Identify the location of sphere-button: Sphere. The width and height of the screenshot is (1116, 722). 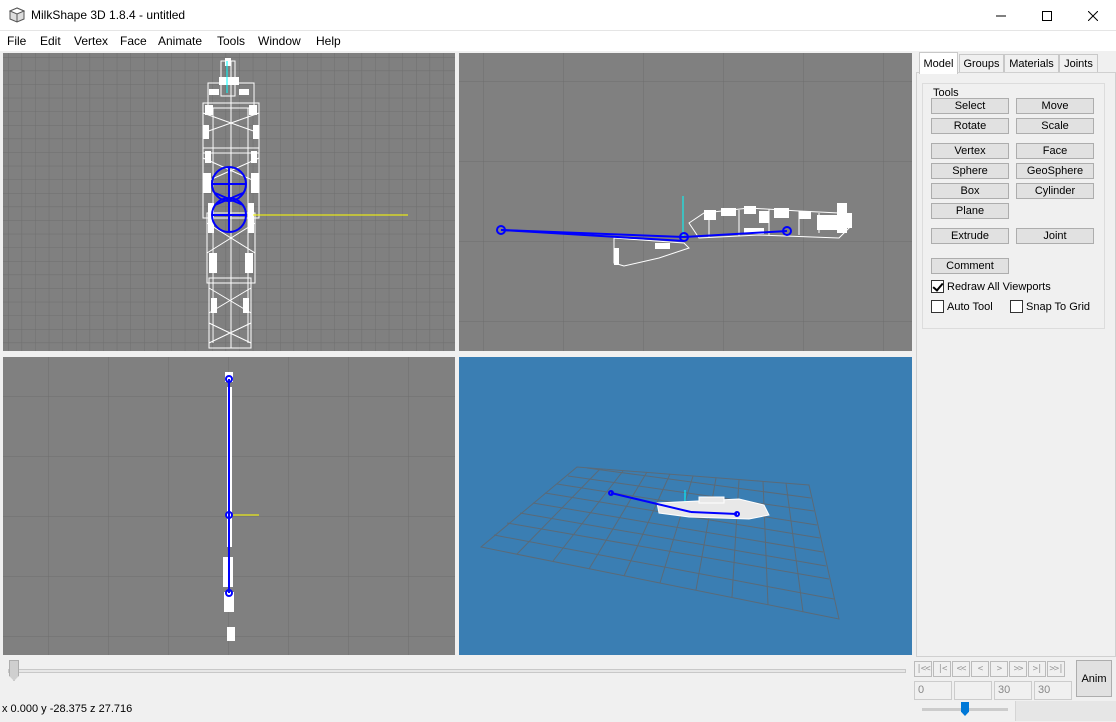
(970, 171).